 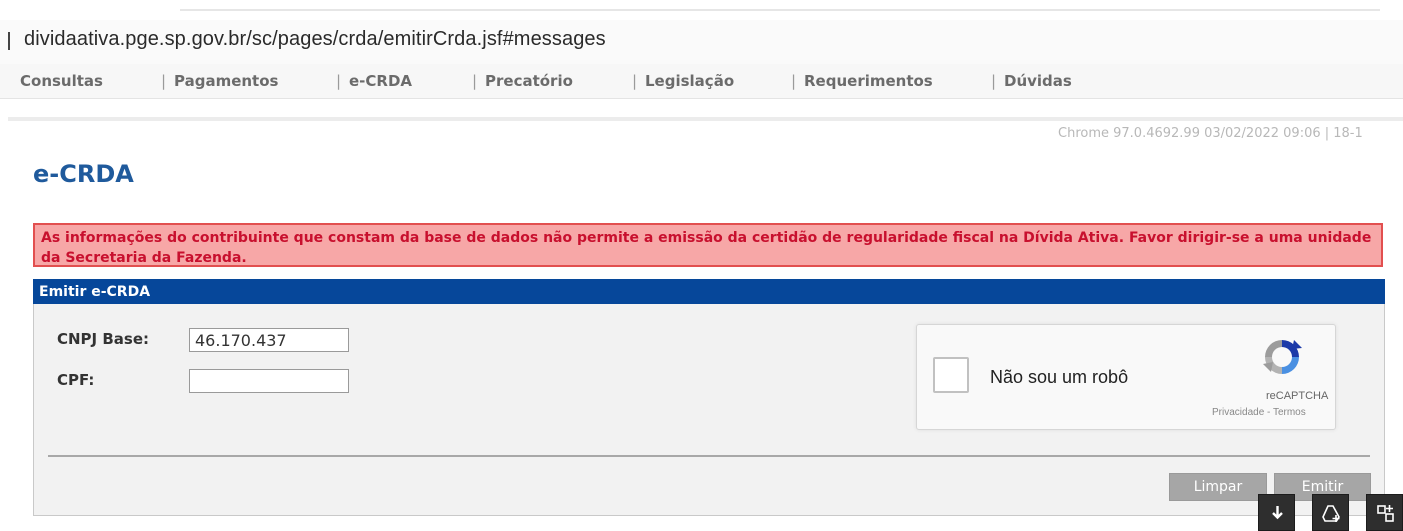 What do you see at coordinates (95, 292) in the screenshot?
I see `panel-header-title: Emitir e-CRDA` at bounding box center [95, 292].